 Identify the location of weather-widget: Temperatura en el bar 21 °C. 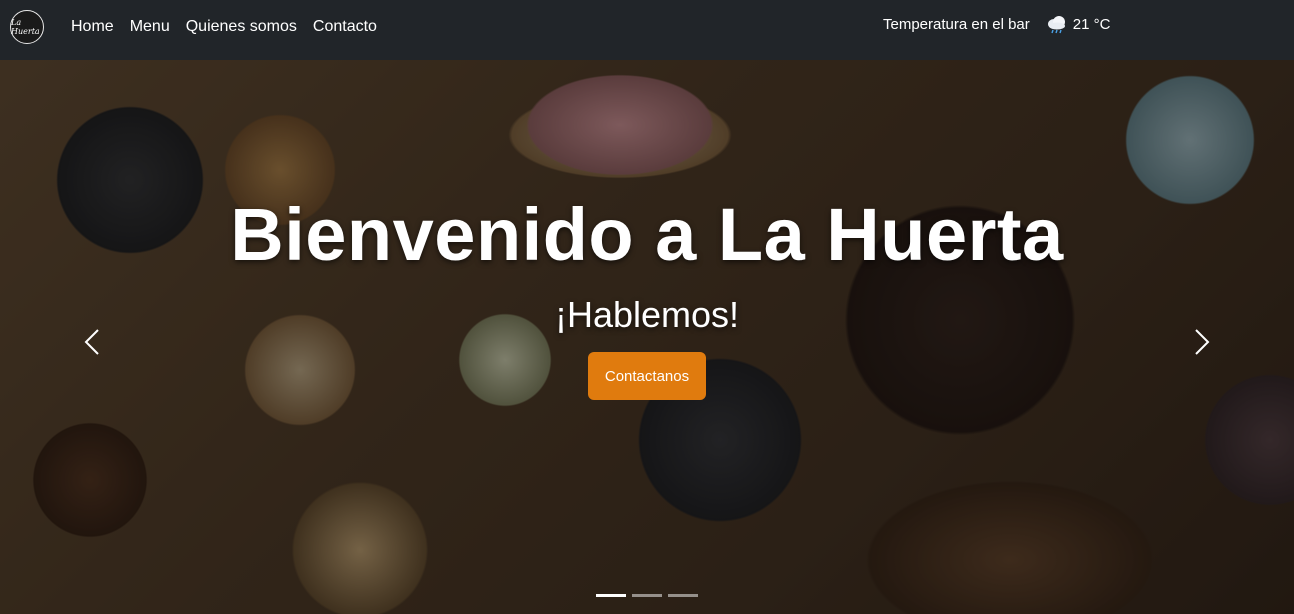
(996, 24).